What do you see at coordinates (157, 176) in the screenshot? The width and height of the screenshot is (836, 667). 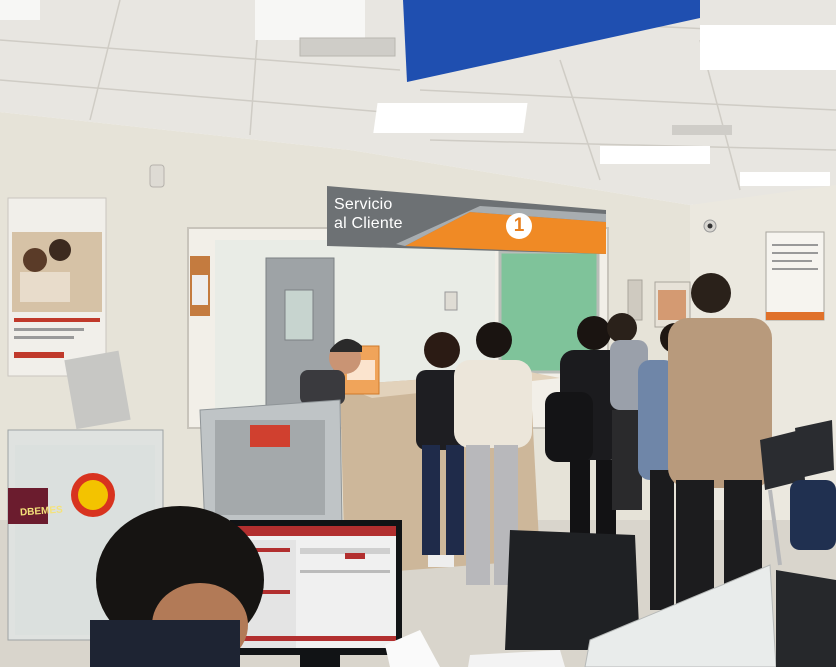 I see `sensor-device` at bounding box center [157, 176].